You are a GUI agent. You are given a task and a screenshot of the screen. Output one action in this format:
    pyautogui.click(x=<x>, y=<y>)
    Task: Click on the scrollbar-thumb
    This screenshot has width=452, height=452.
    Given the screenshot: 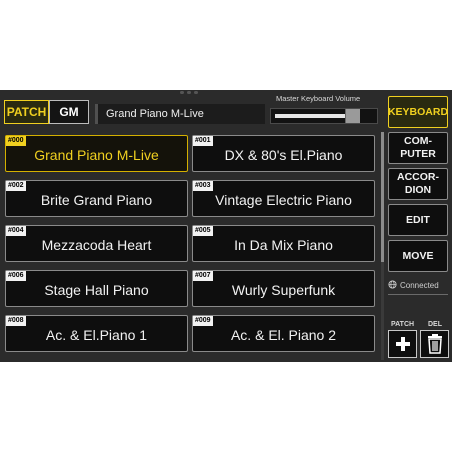 What is the action you would take?
    pyautogui.click(x=382, y=197)
    